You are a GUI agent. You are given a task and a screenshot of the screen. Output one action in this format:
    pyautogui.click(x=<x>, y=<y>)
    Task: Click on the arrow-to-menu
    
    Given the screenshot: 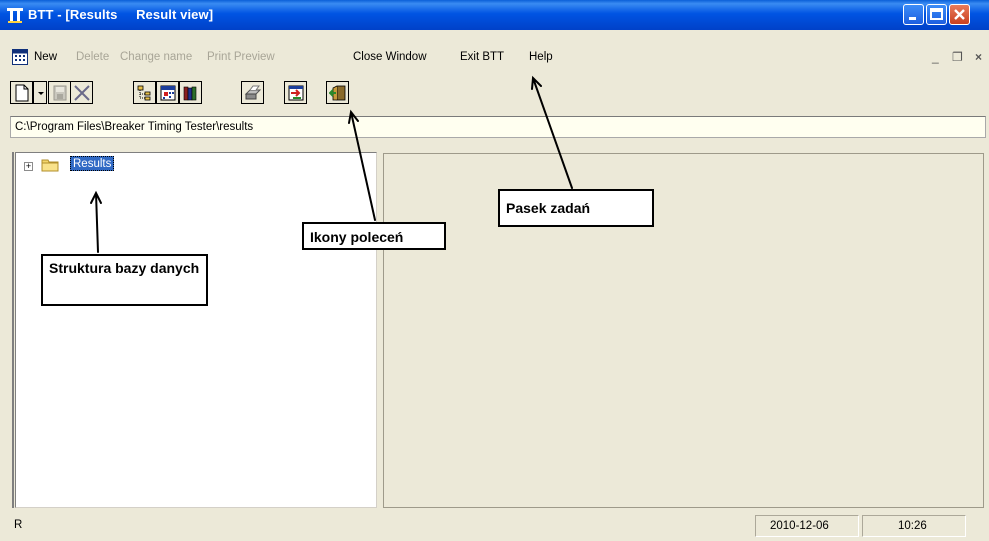 What is the action you would take?
    pyautogui.click(x=552, y=132)
    